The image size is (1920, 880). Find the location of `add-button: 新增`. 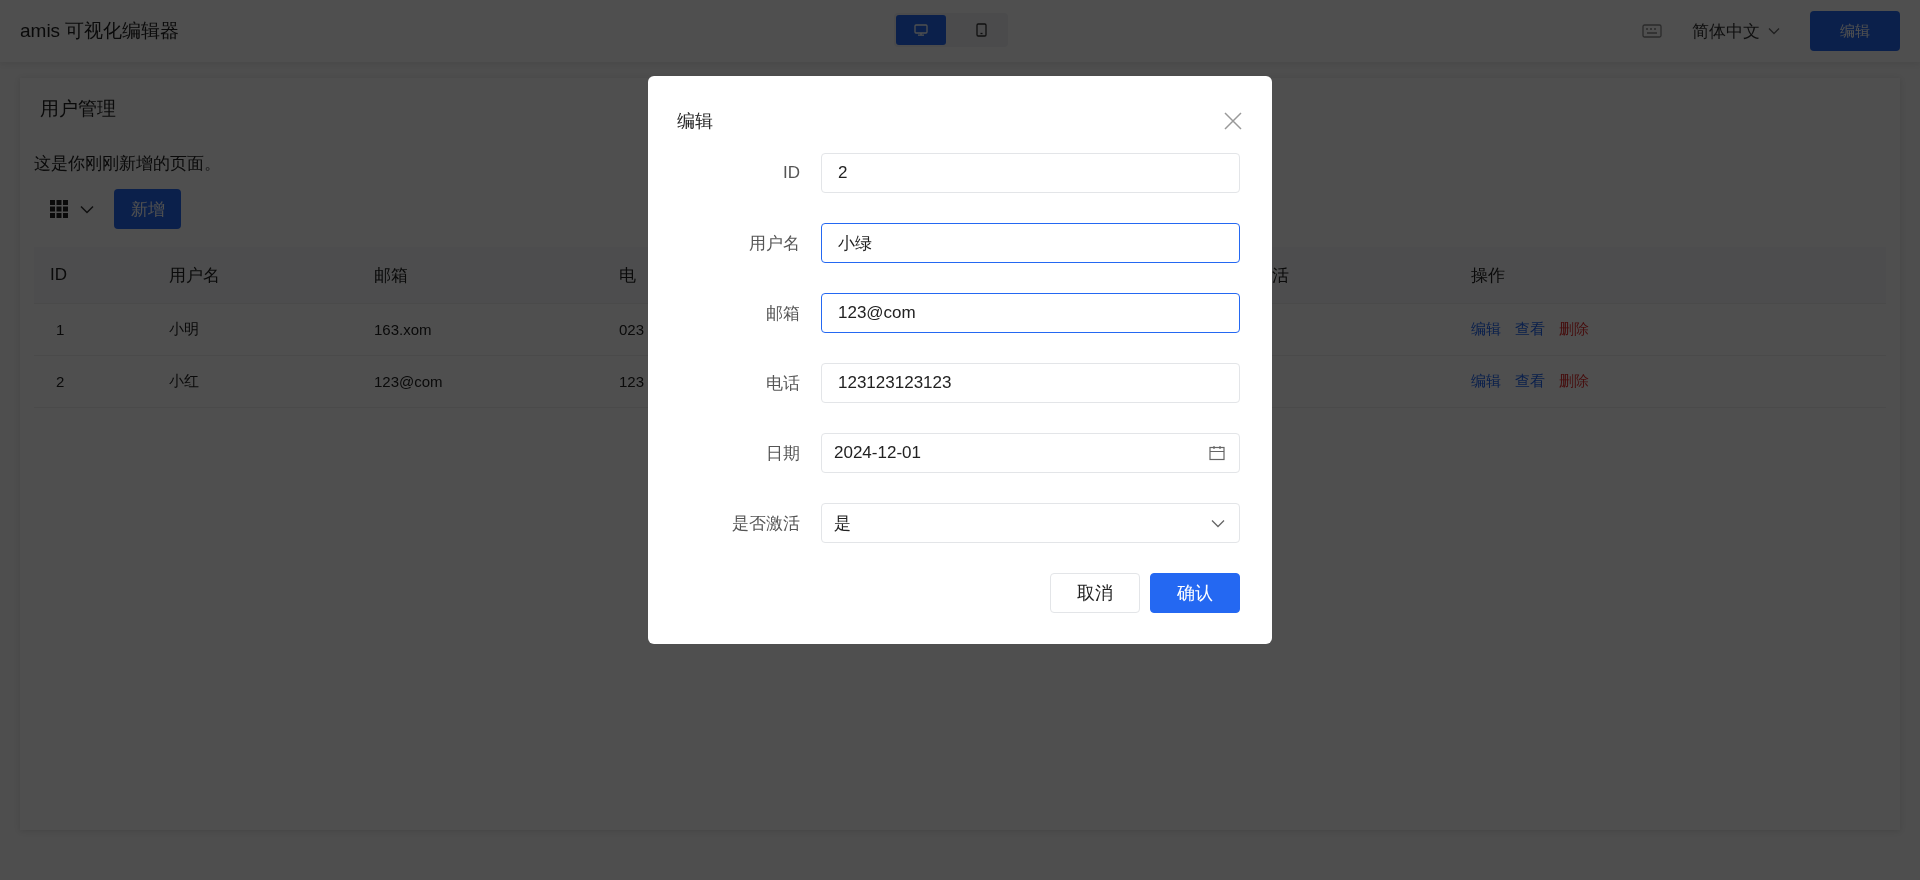

add-button: 新增 is located at coordinates (147, 209).